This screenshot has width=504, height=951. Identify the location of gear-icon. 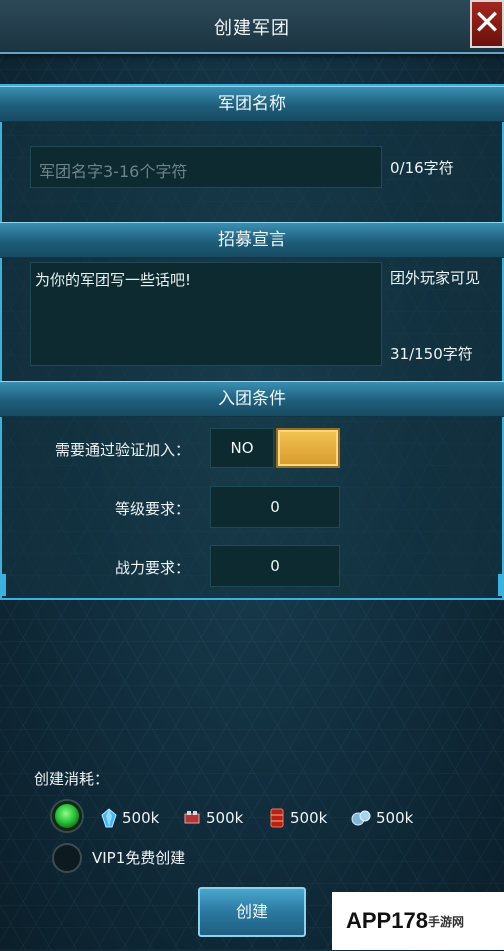
(192, 817).